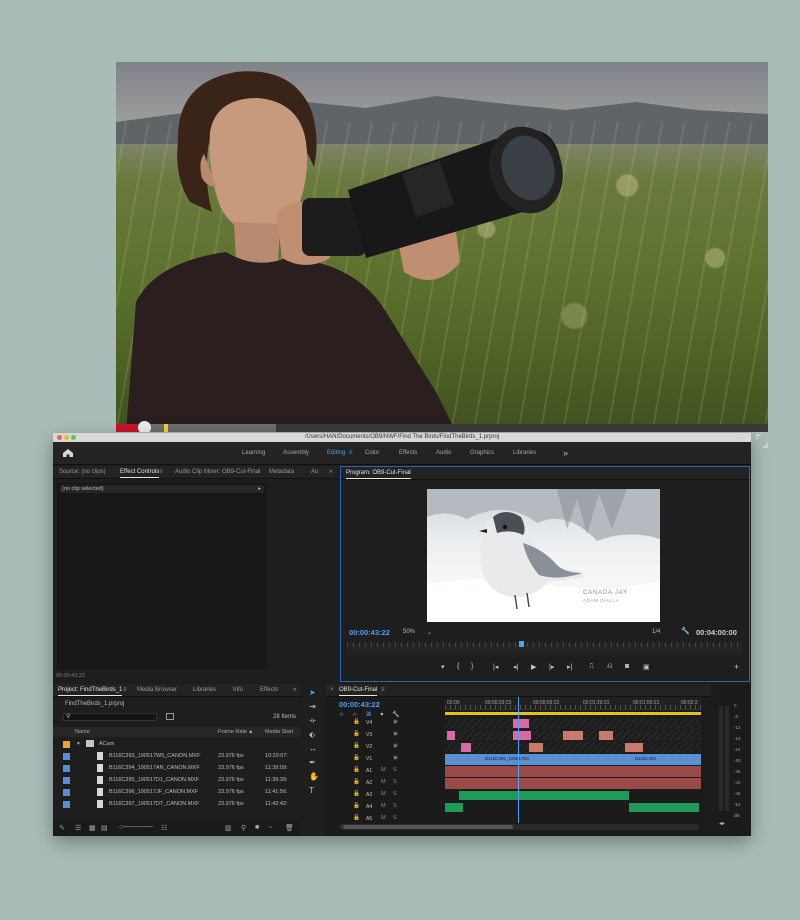 The image size is (800, 920). Describe the element at coordinates (243, 828) in the screenshot. I see `find-icon: ⚲` at that location.